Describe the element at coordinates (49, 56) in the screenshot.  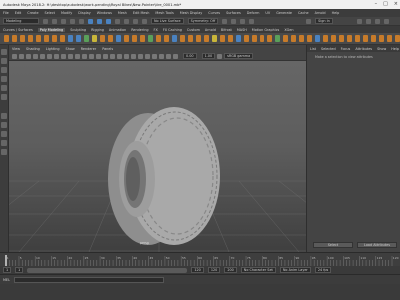
I see `resolution-gate-icon` at that location.